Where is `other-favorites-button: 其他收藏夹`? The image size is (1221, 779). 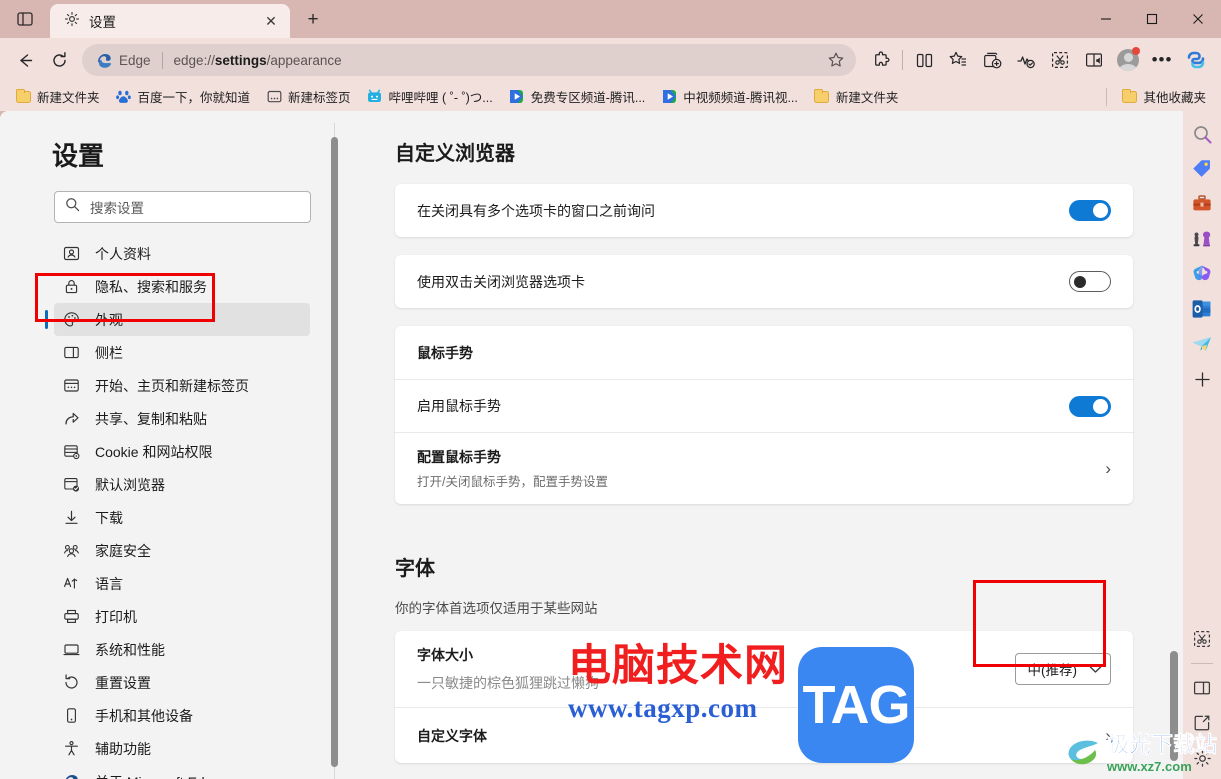 other-favorites-button: 其他收藏夹 is located at coordinates (1163, 96).